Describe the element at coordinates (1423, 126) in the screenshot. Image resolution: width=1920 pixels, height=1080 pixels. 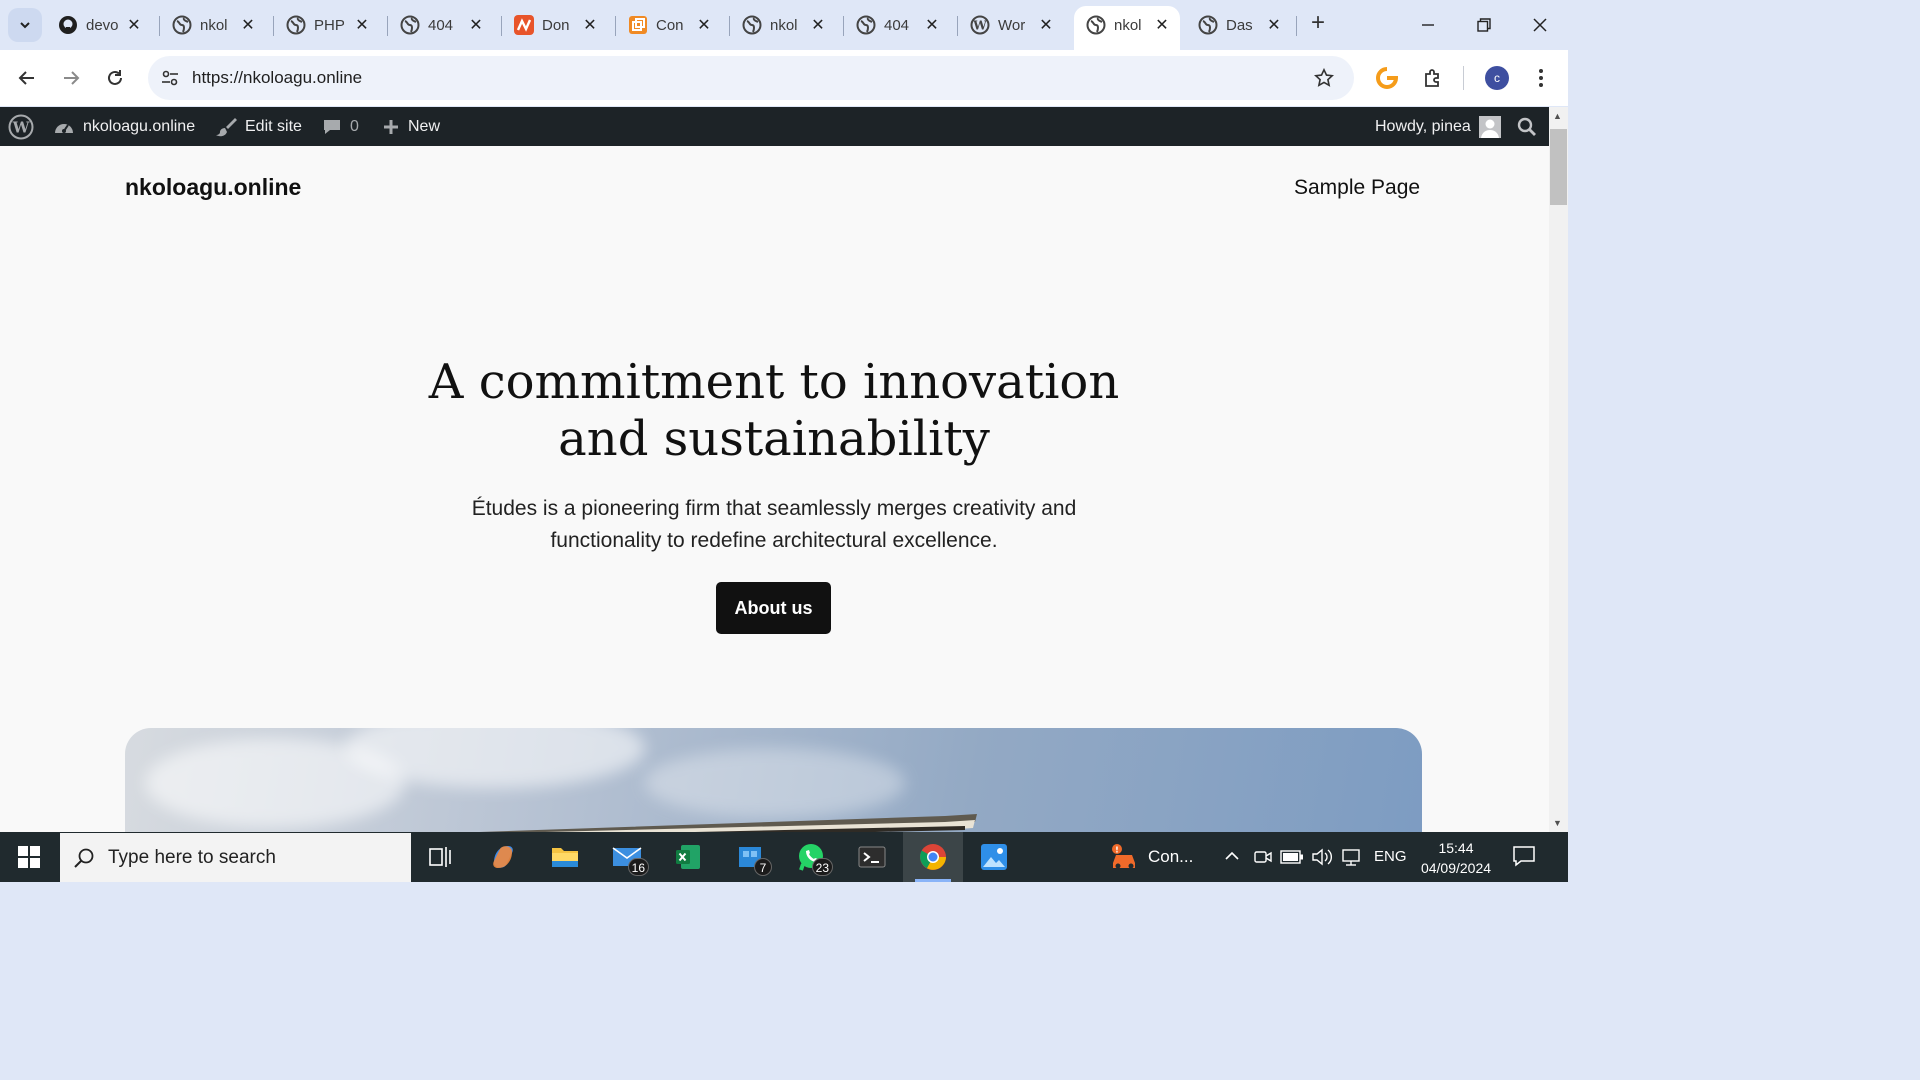
I see `howdy-text: Howdy, pinea` at that location.